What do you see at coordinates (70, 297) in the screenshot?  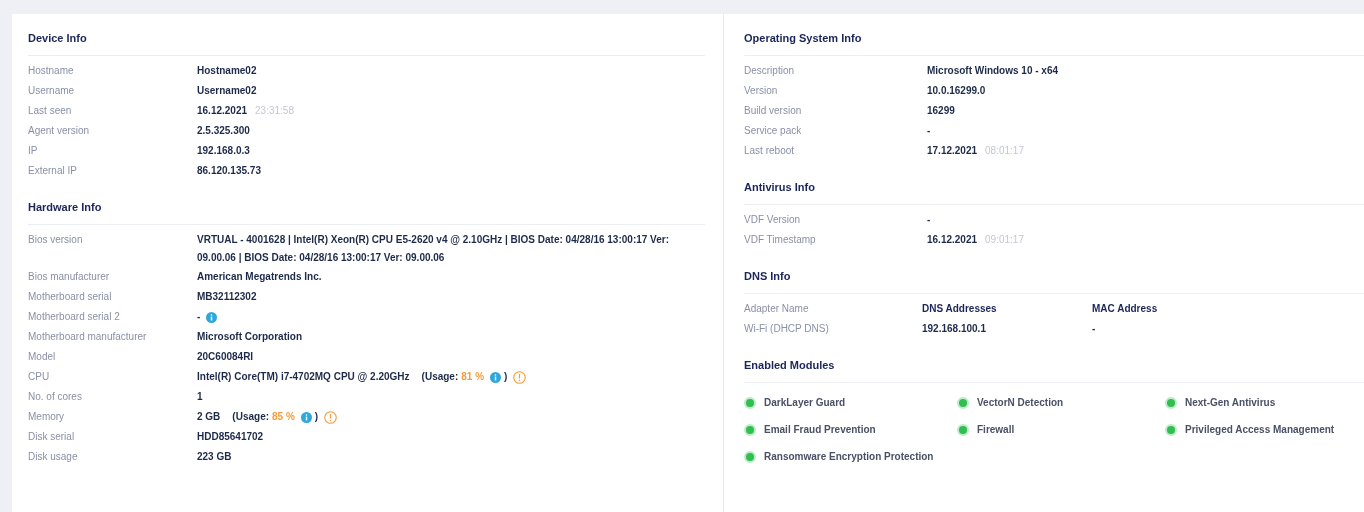 I see `field-label: Motherboard serial` at bounding box center [70, 297].